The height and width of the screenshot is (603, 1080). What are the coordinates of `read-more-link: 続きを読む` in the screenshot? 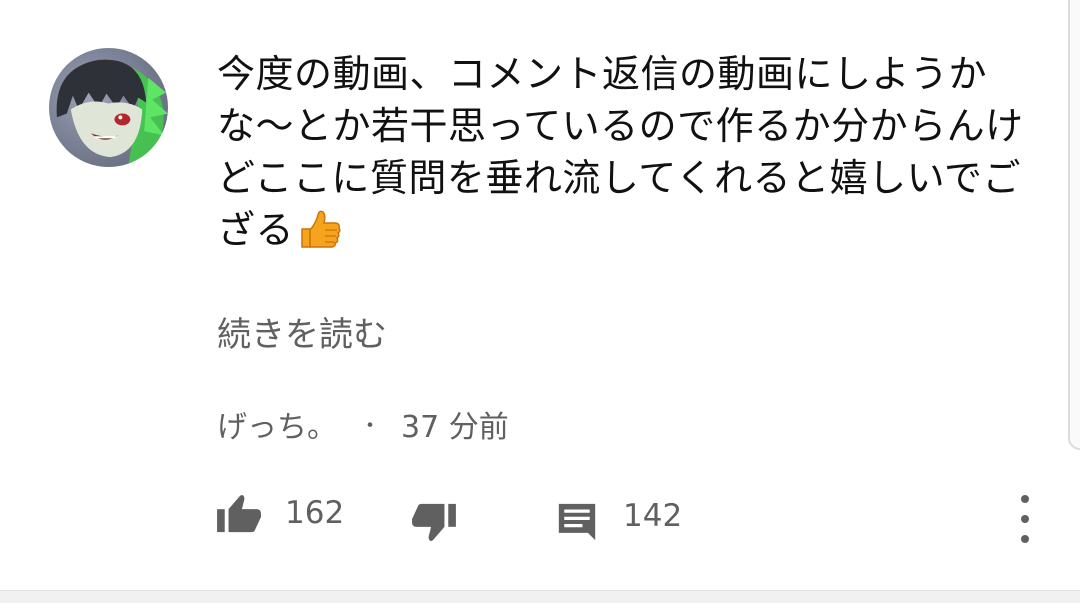 It's located at (302, 331).